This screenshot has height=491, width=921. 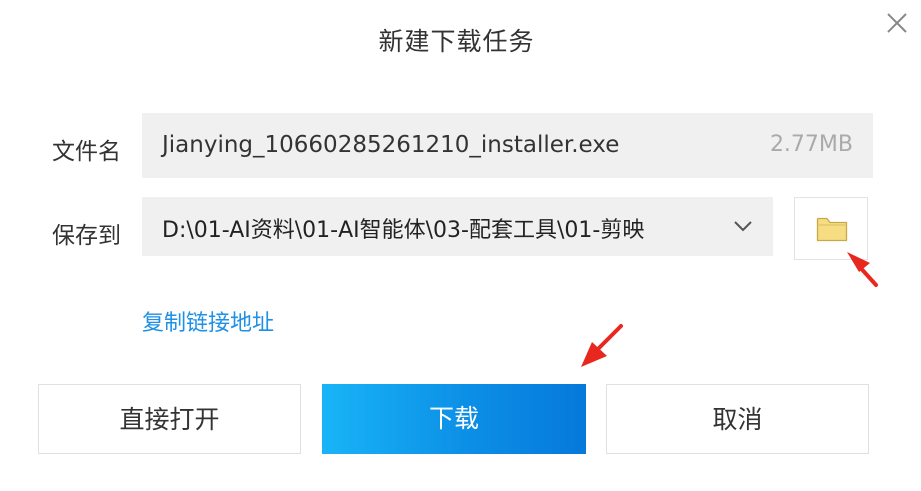 I want to click on close-icon, so click(x=897, y=23).